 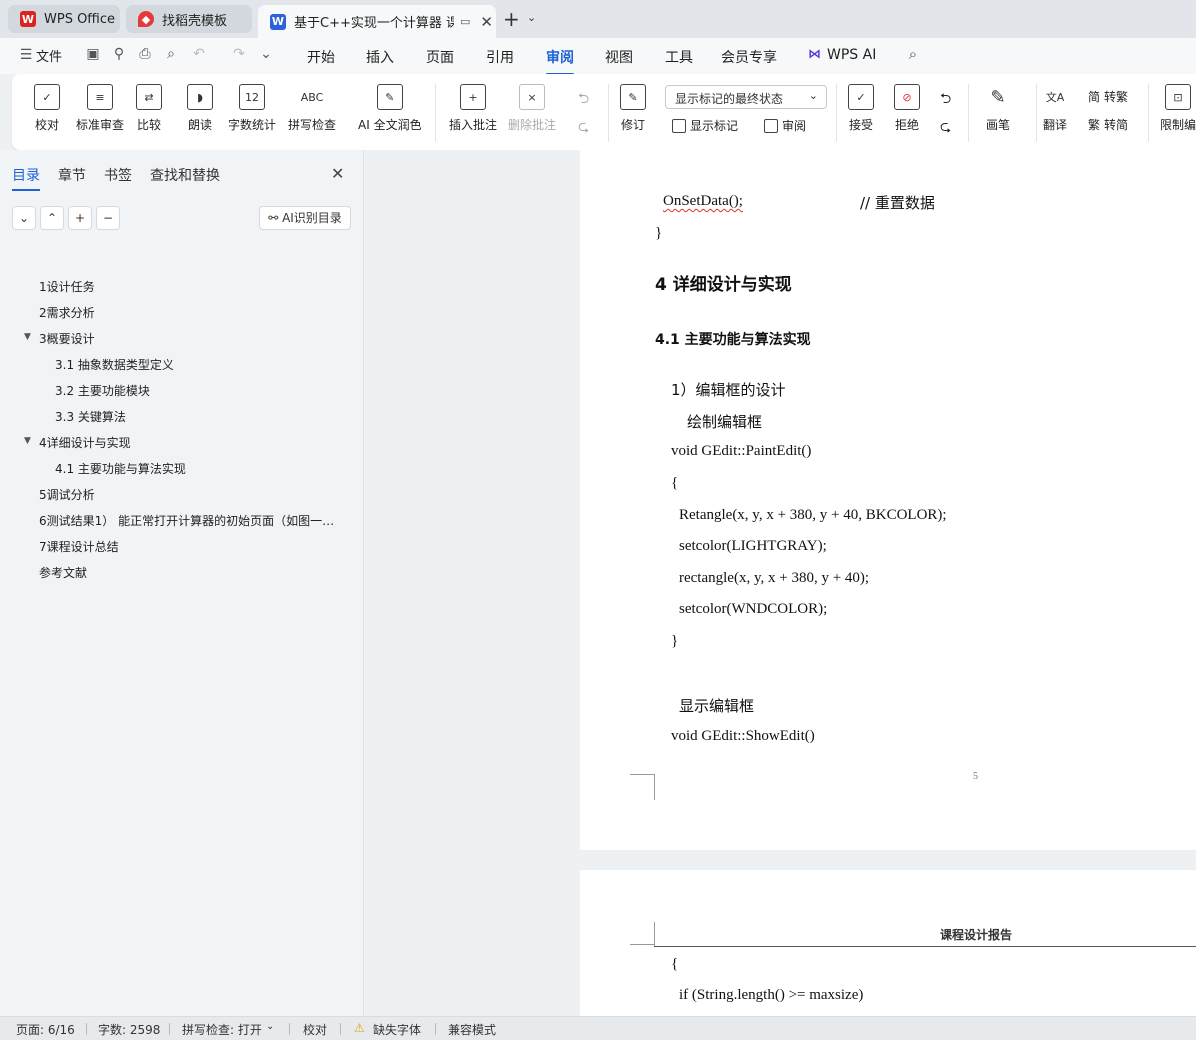 I want to click on tab-wps-office: W WPS Office, so click(x=64, y=19).